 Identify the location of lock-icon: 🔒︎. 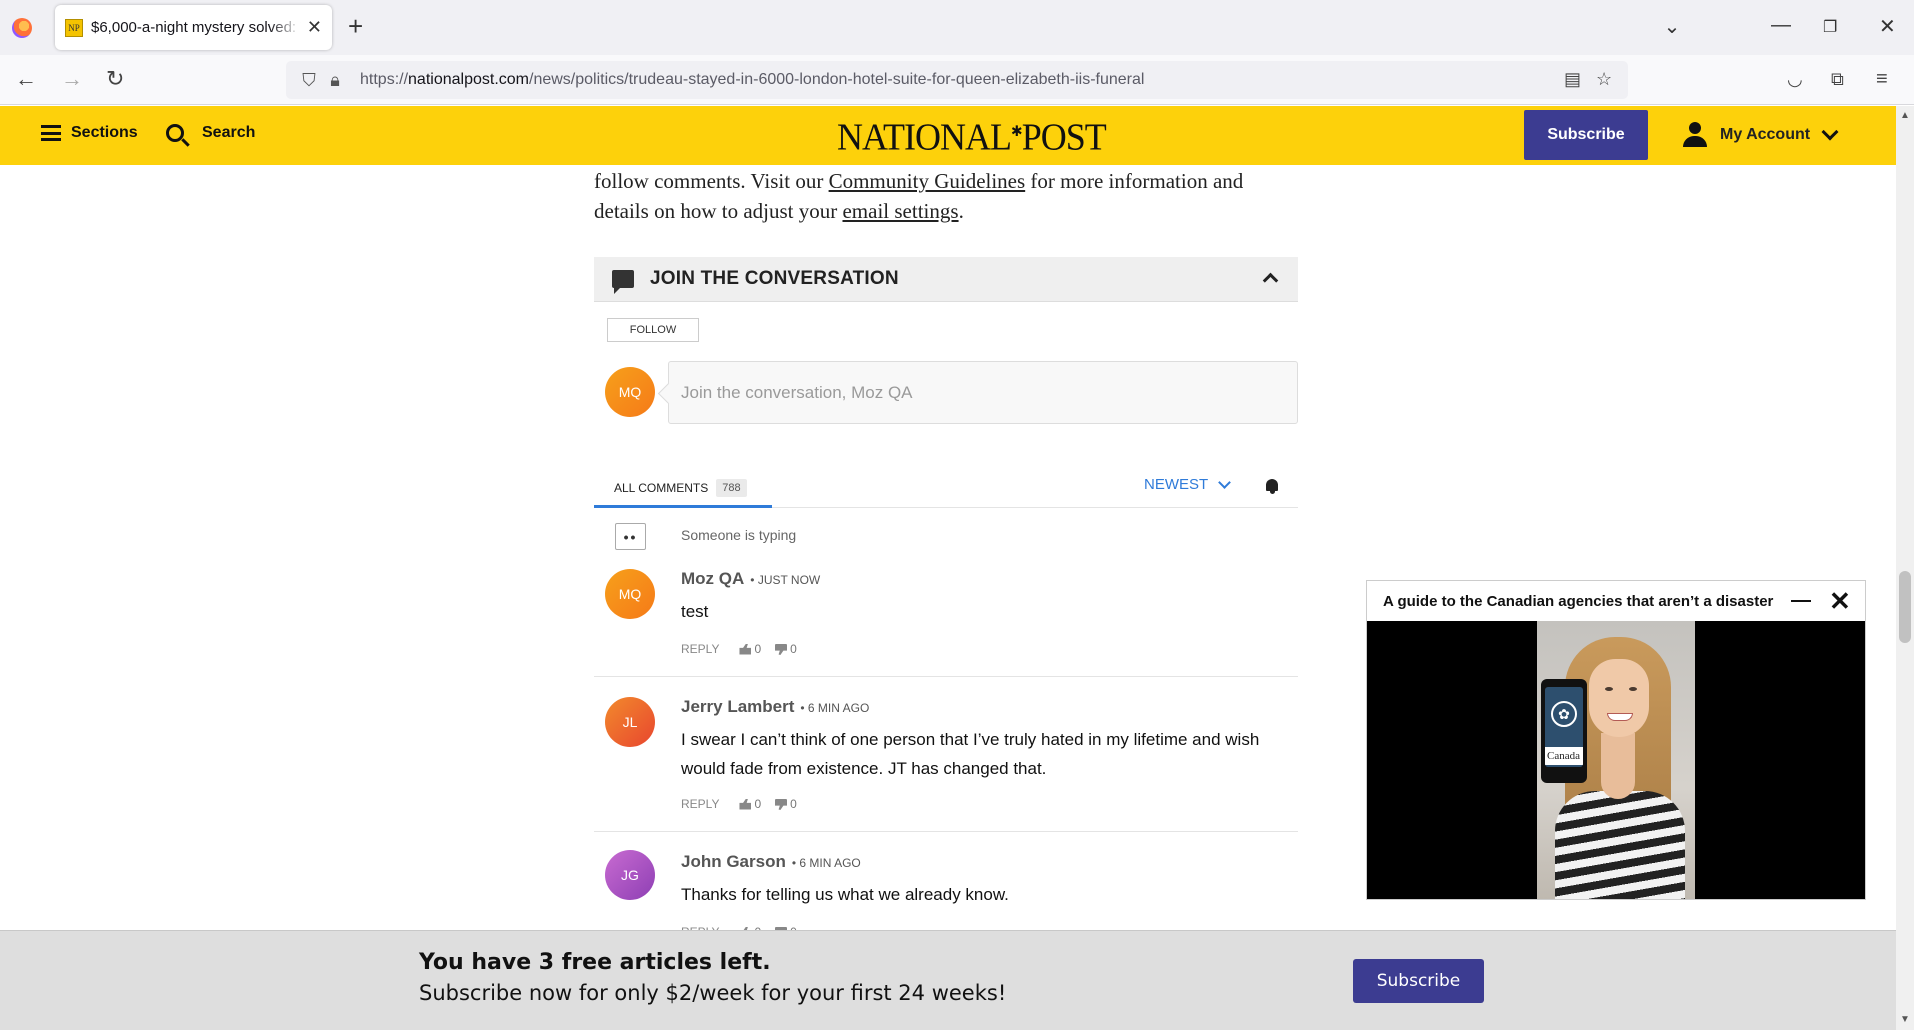
(335, 80).